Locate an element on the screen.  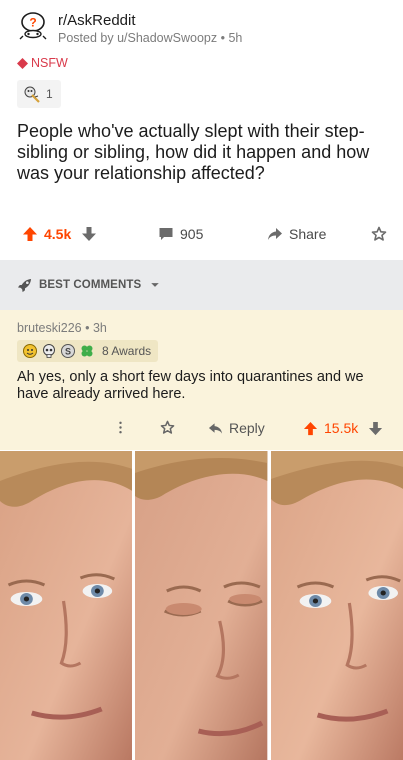
nsfw-label: NSFW is located at coordinates (49, 63).